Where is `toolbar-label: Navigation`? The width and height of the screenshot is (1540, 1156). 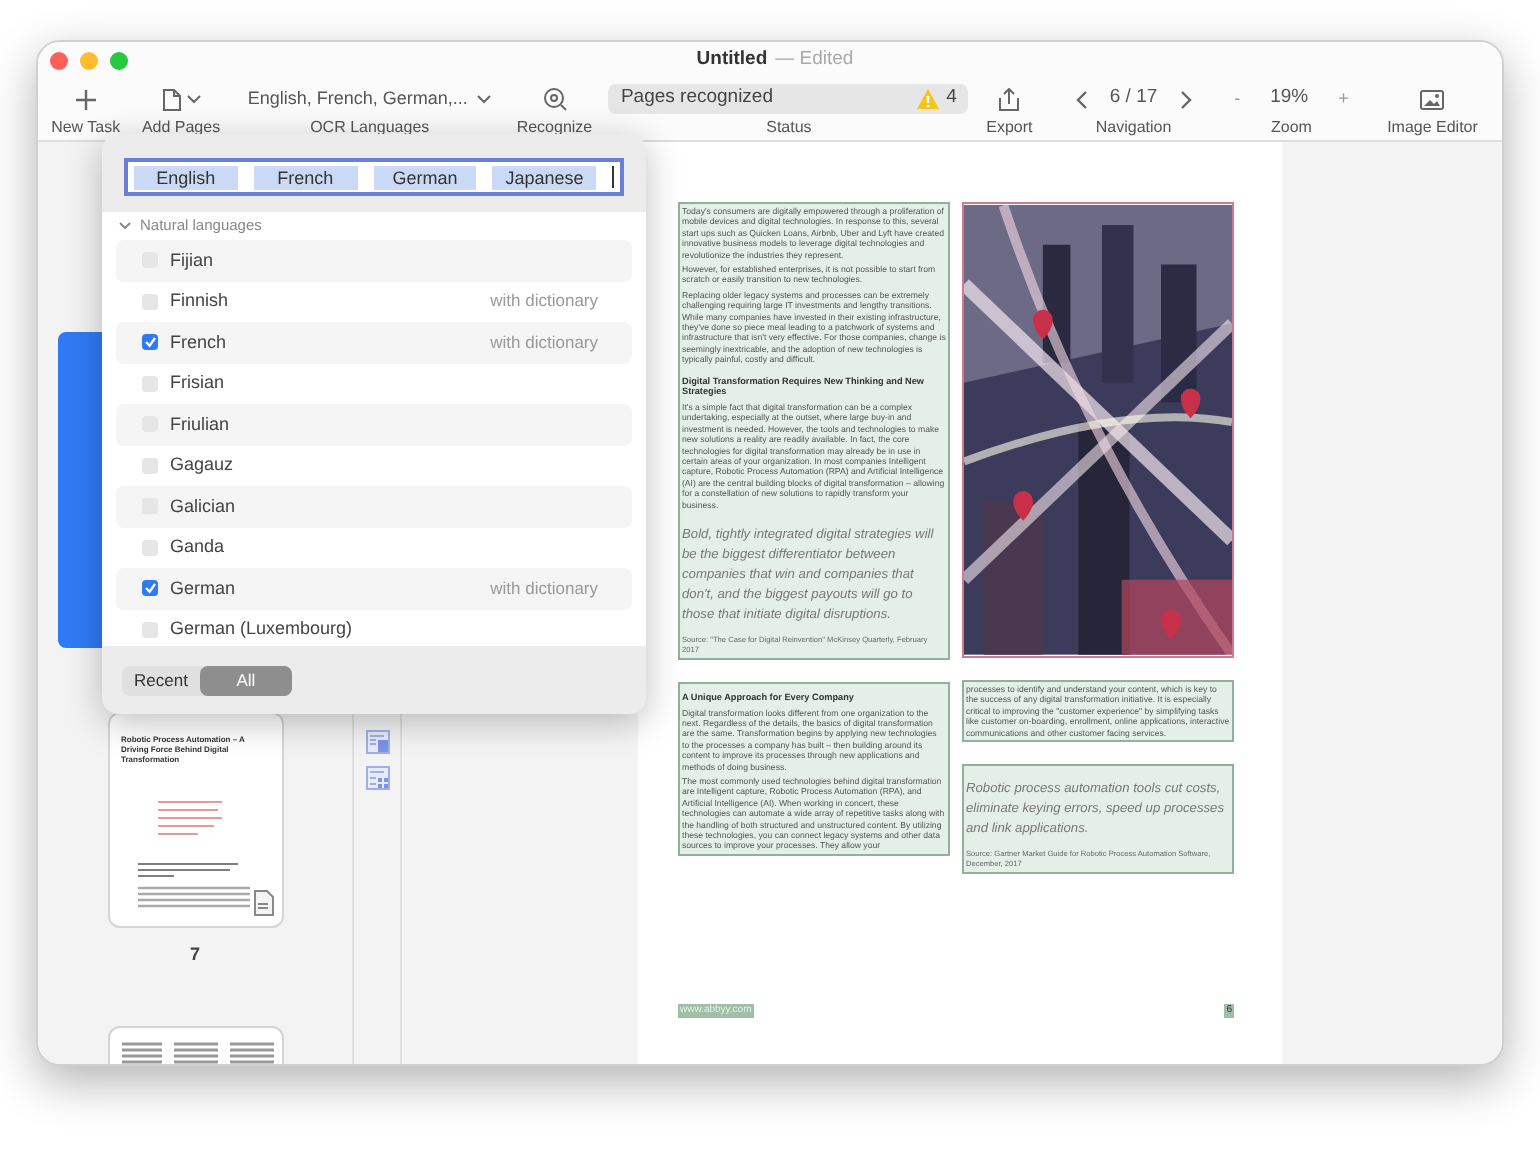
toolbar-label: Navigation is located at coordinates (1133, 128).